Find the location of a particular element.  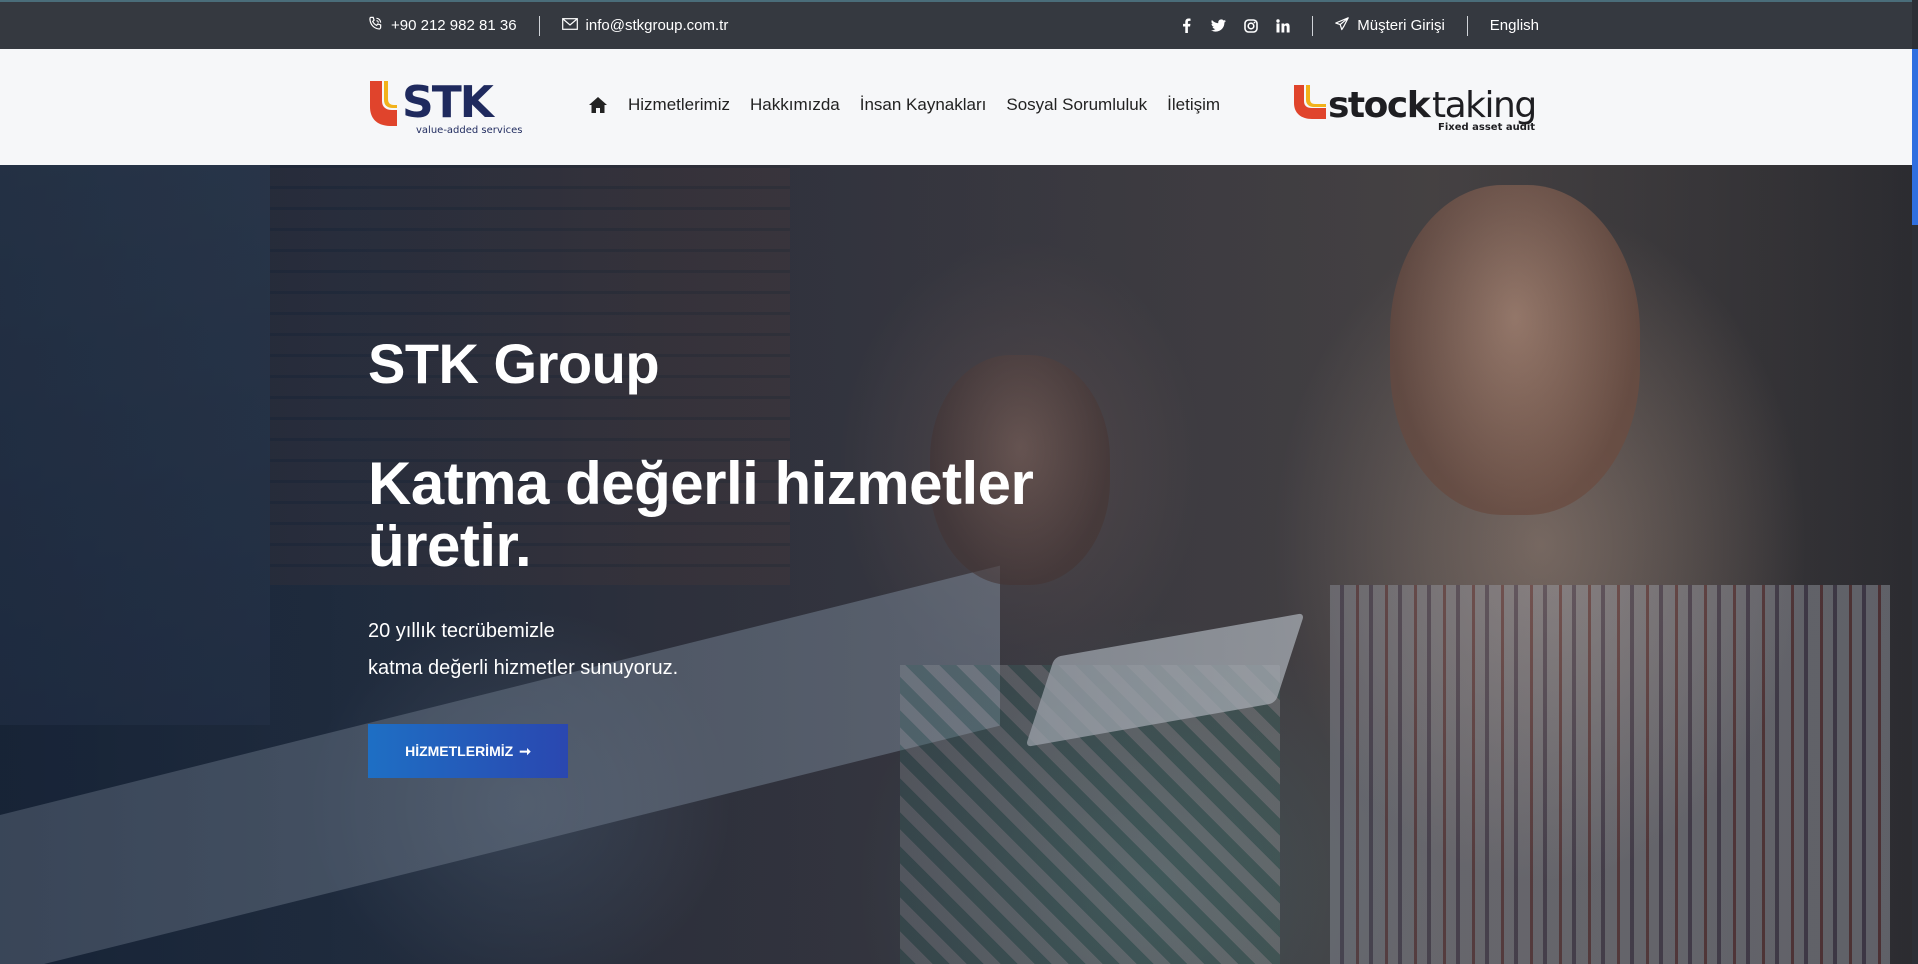

phone-number: +90 212 982 81 36 is located at coordinates (454, 25).